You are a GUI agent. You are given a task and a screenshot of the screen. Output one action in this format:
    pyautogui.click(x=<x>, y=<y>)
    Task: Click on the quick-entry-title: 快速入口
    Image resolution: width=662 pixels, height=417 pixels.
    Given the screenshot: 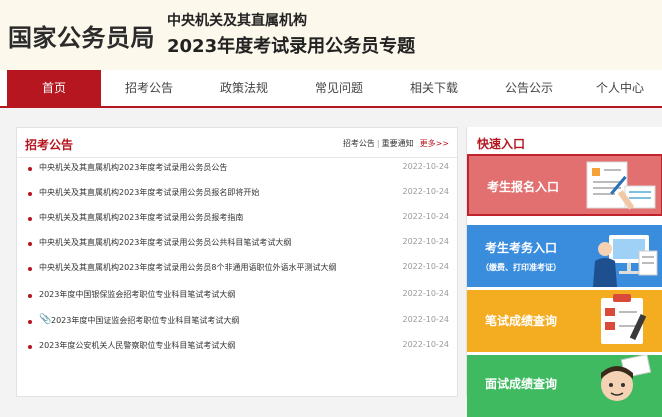 What is the action you would take?
    pyautogui.click(x=501, y=144)
    